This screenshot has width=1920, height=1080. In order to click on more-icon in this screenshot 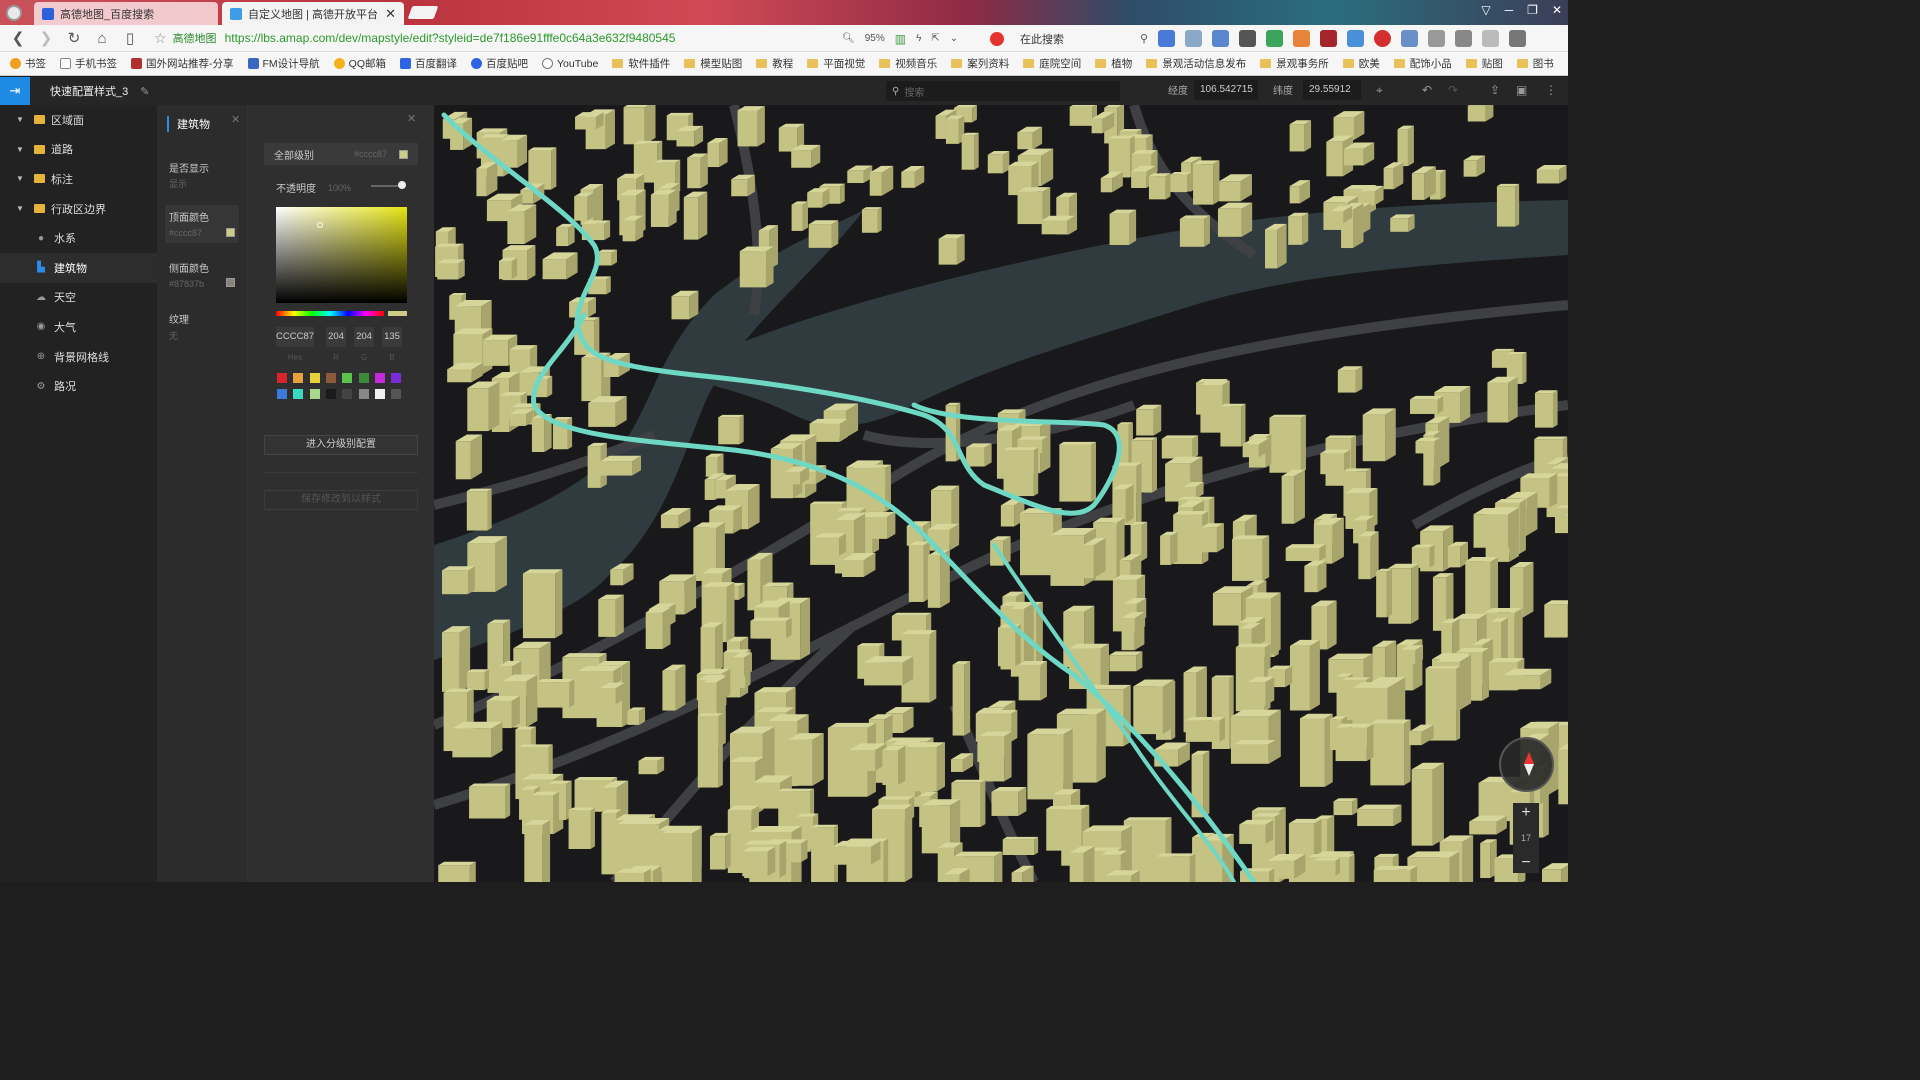, I will do `click(1490, 38)`.